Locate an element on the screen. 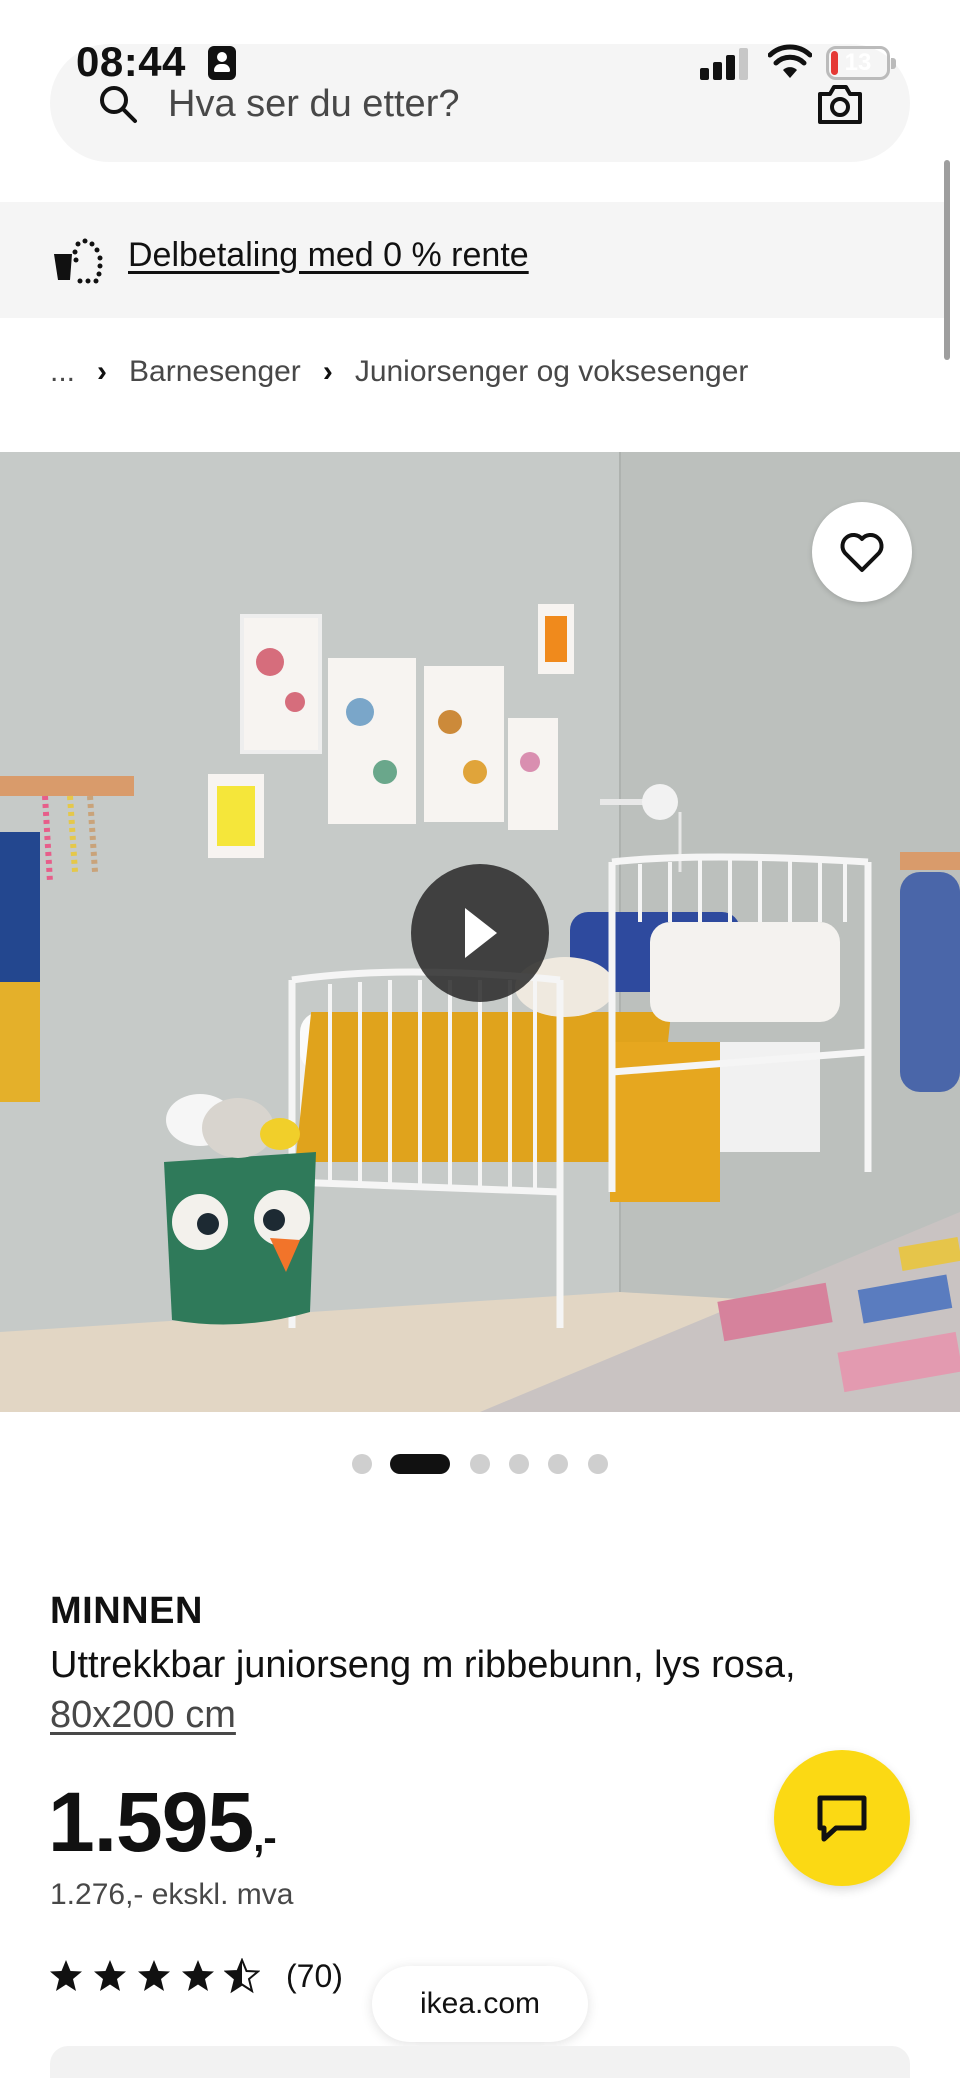 The height and width of the screenshot is (2078, 960). promo-banner: Delbetaling med 0 % rente is located at coordinates (472, 260).